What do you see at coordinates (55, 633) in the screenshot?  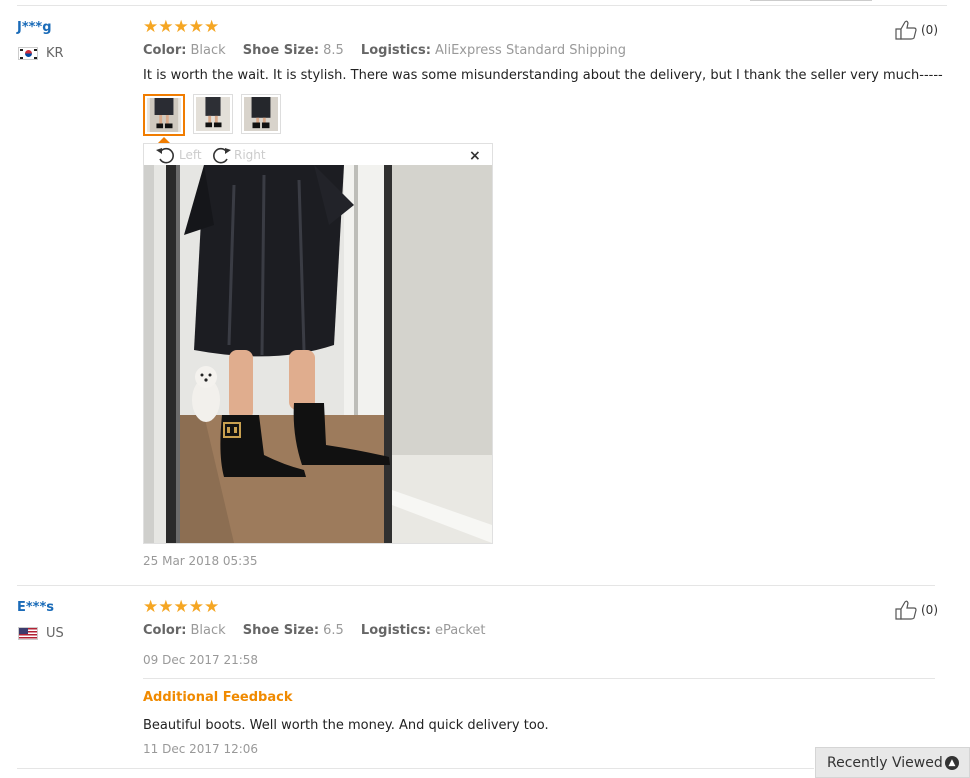 I see `country-code: US` at bounding box center [55, 633].